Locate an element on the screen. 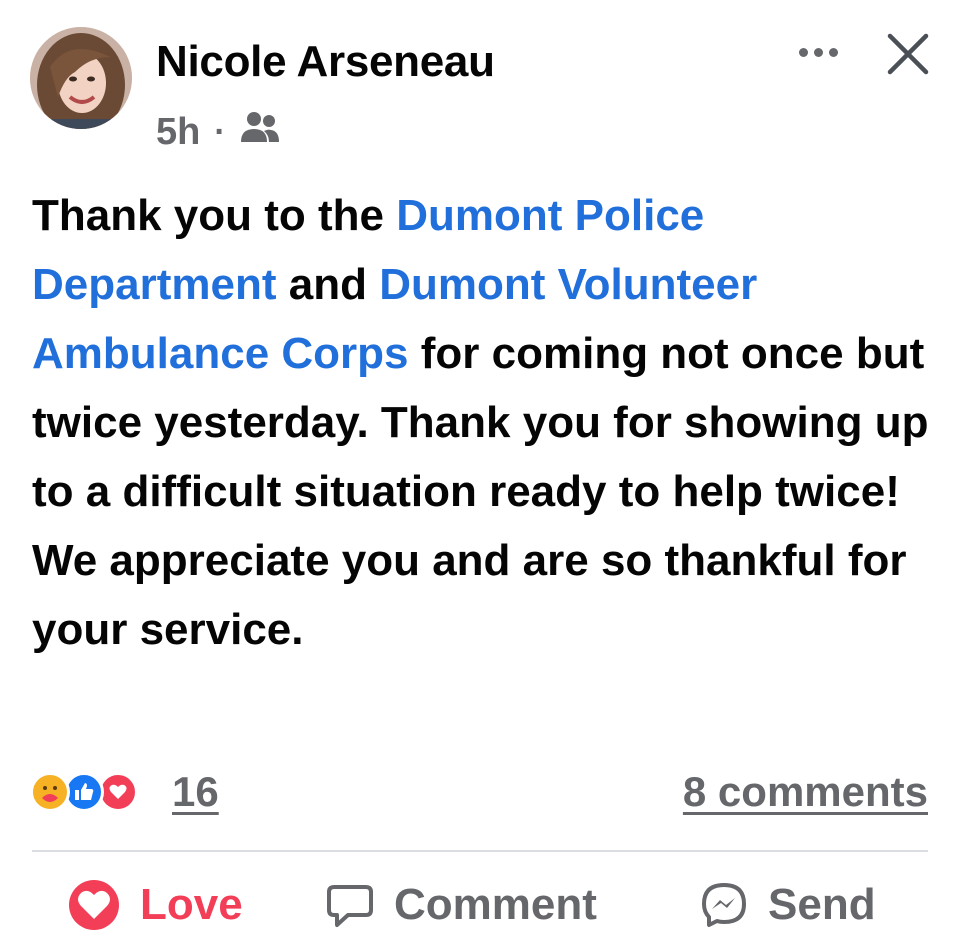 The width and height of the screenshot is (960, 948). more-options-button is located at coordinates (818, 52).